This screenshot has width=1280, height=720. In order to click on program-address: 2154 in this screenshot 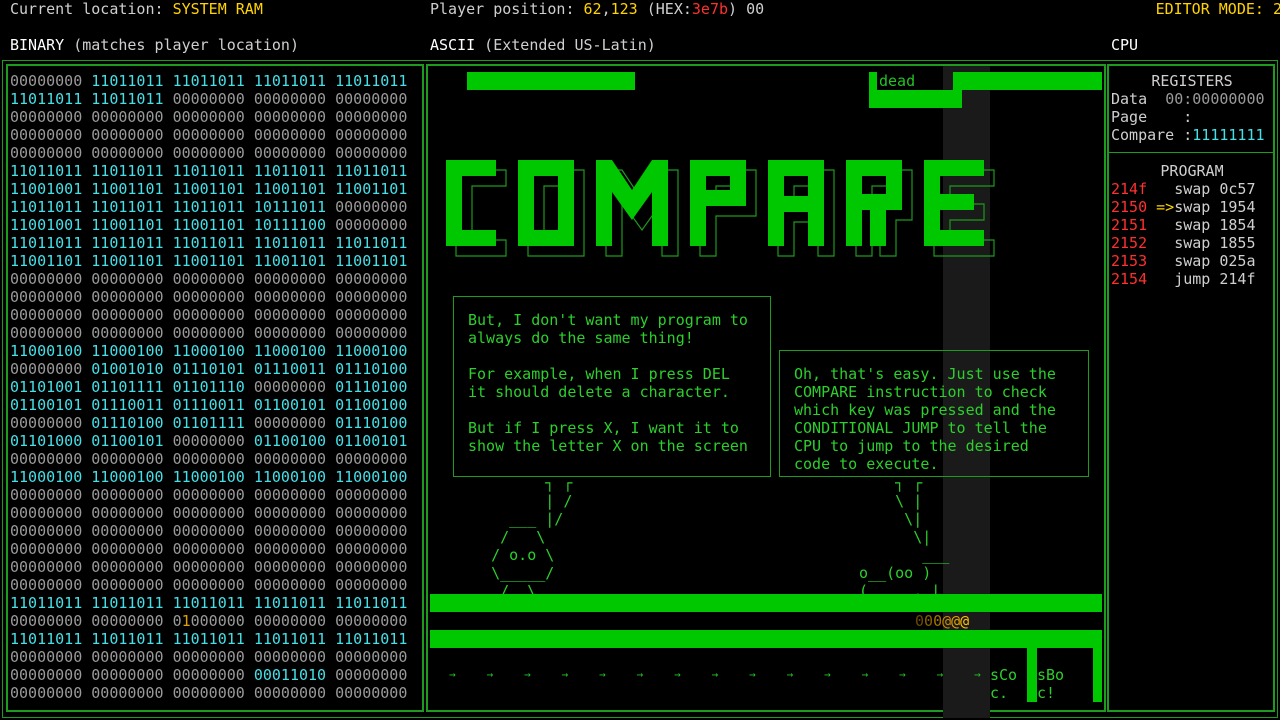, I will do `click(1129, 279)`.